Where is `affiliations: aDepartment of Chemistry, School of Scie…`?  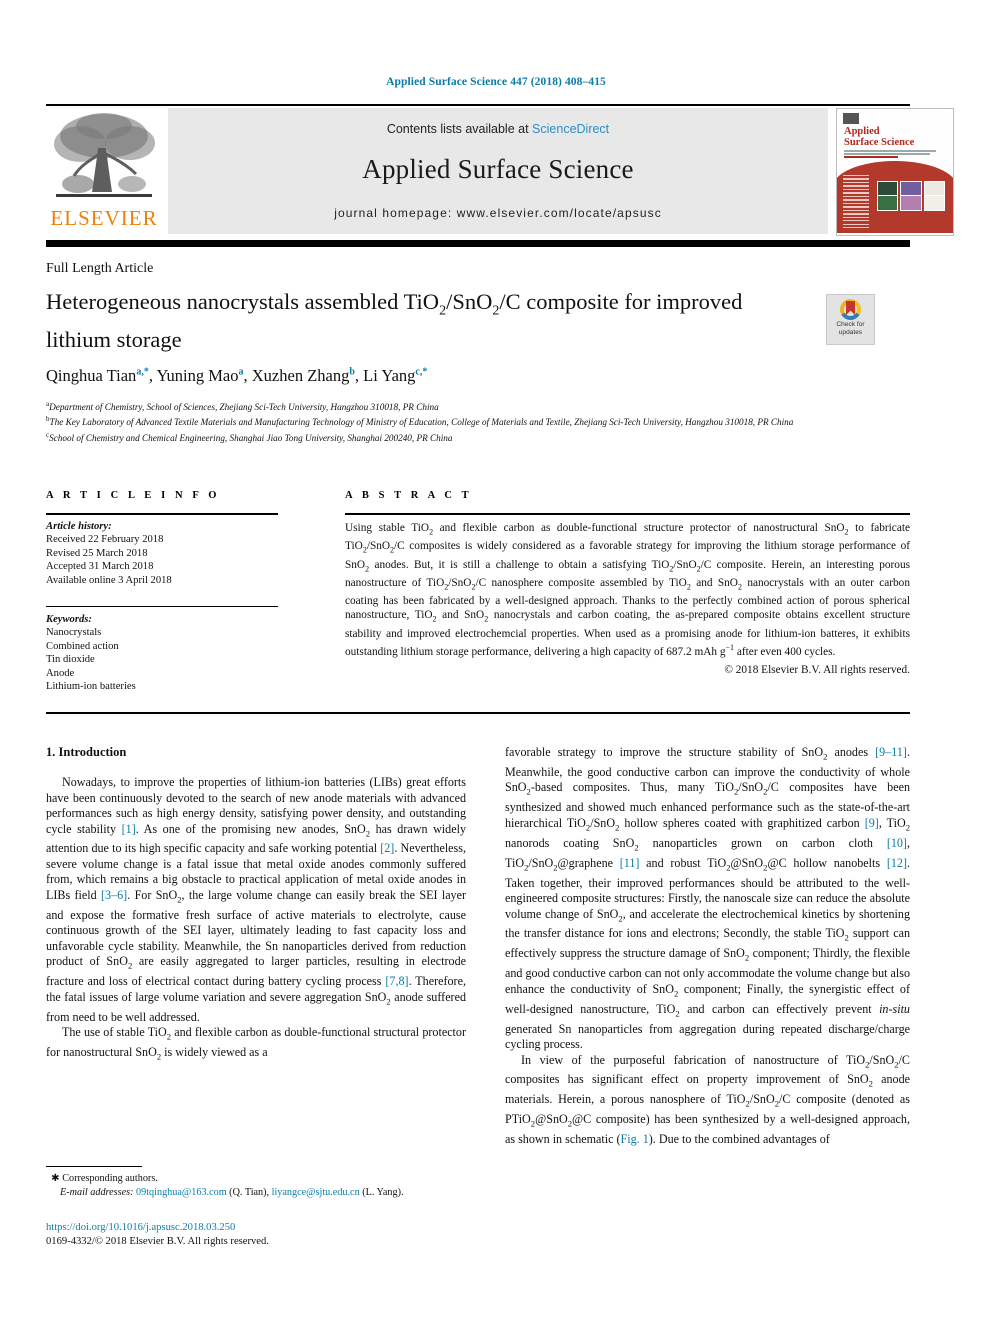
affiliations: aDepartment of Chemistry, School of Scie… is located at coordinates (486, 421).